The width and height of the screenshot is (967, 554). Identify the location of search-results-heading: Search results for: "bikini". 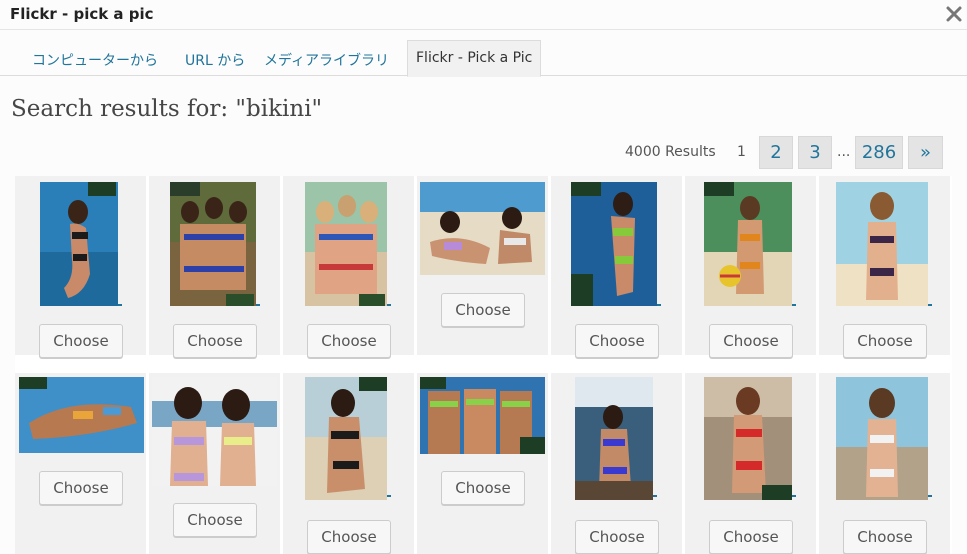
(167, 109).